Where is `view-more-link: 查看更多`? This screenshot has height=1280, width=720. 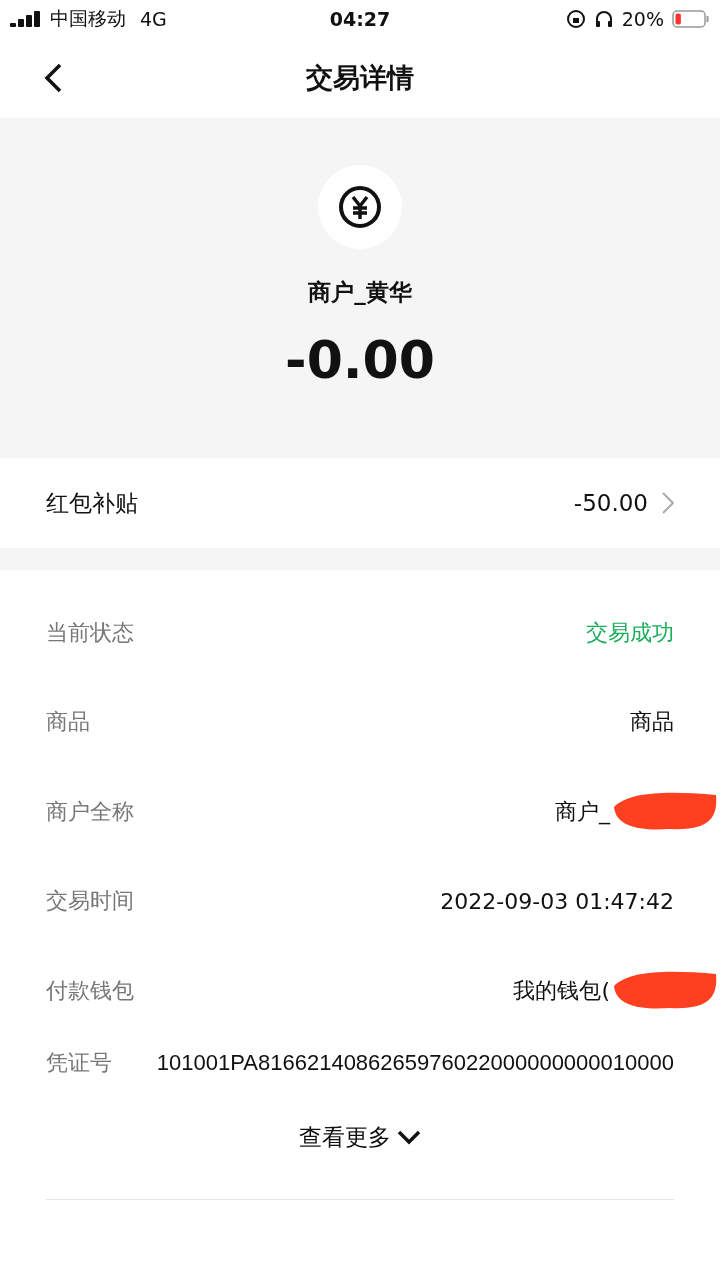
view-more-link: 查看更多 is located at coordinates (360, 1137).